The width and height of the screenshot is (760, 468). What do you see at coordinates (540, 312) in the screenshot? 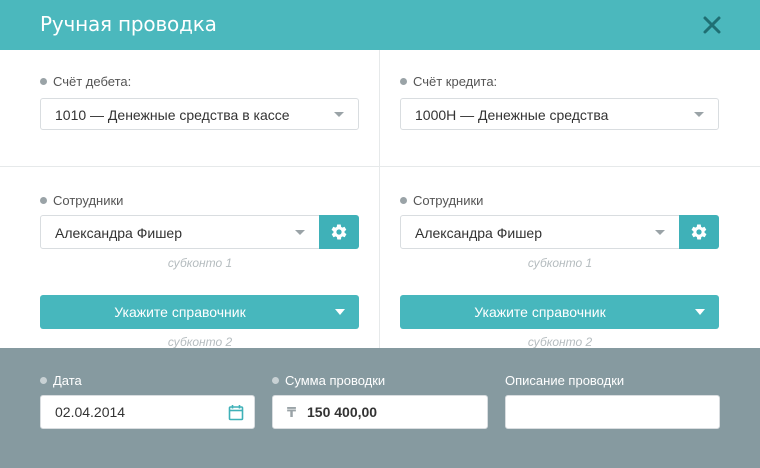
I see `right-reference-button-label: Укажите справочник` at bounding box center [540, 312].